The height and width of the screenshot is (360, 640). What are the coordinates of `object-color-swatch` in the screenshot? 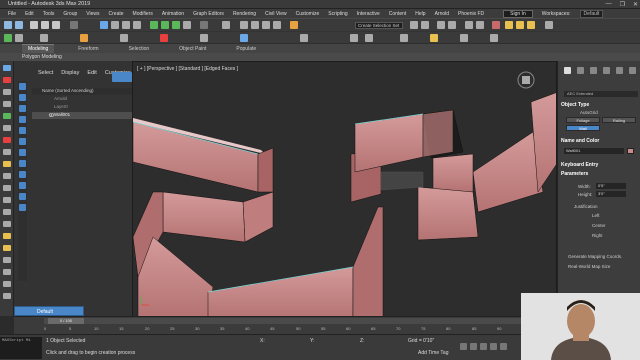 It's located at (630, 151).